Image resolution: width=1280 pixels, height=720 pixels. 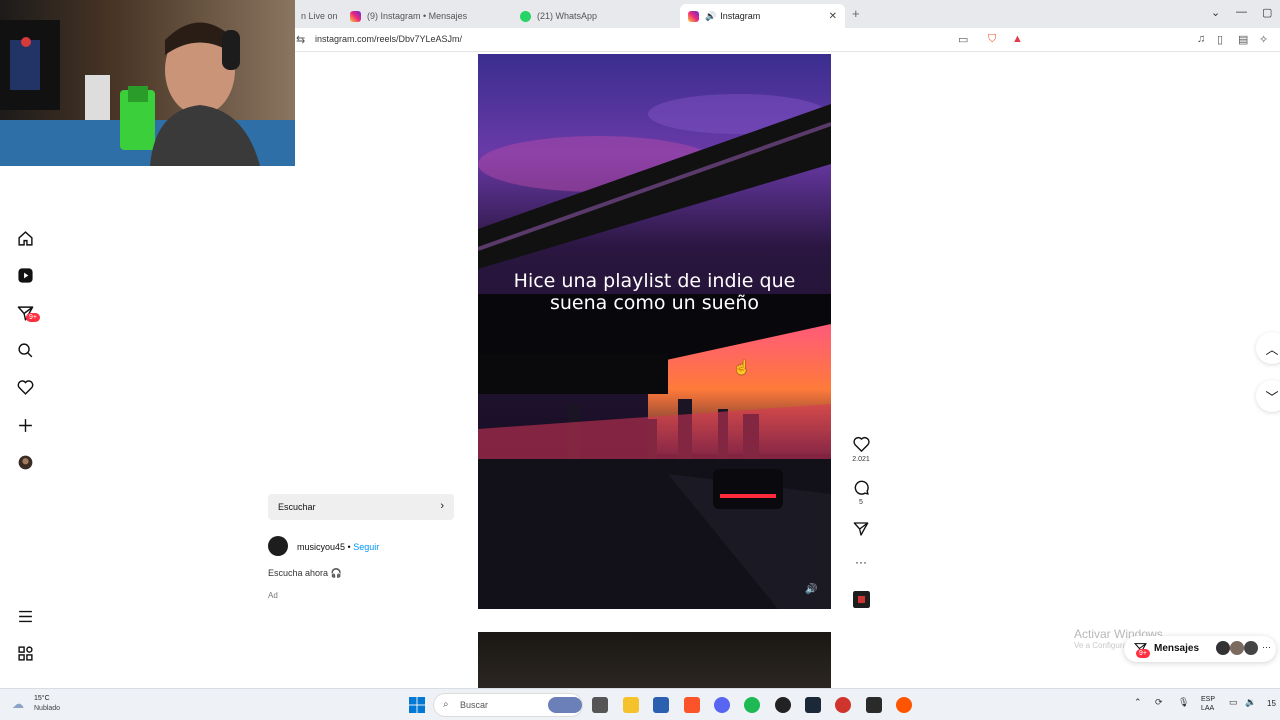 I want to click on music-icon: ♫, so click(x=1201, y=39).